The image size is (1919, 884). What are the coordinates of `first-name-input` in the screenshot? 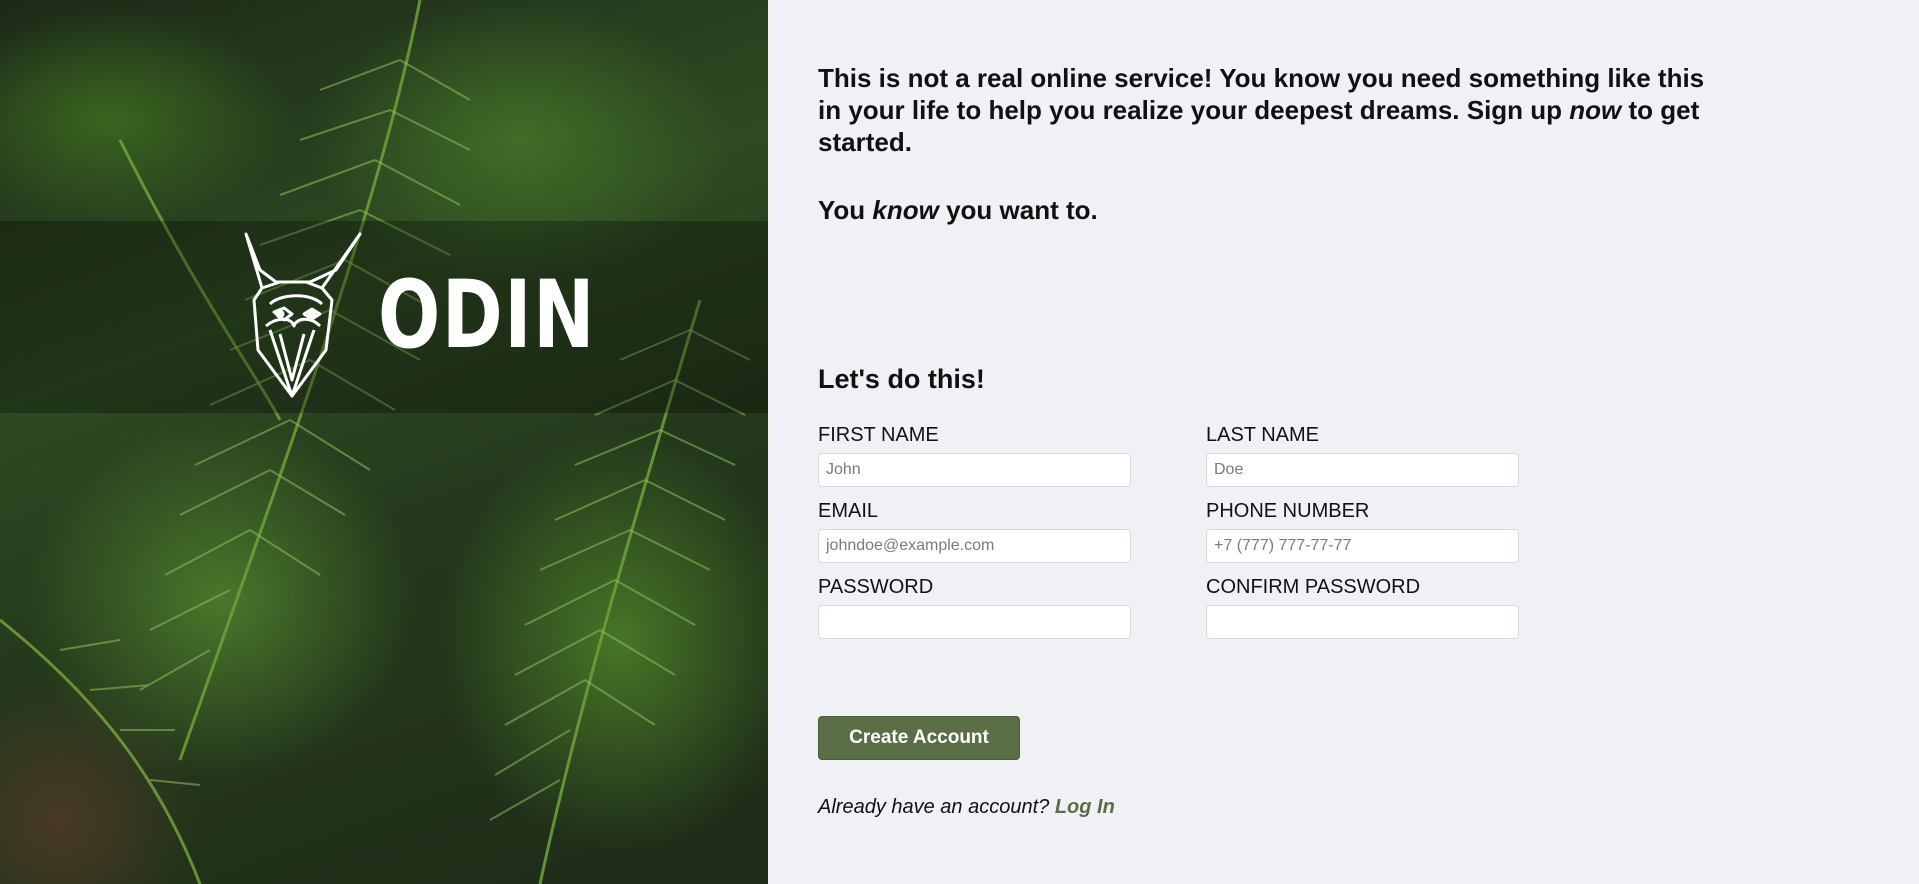 It's located at (974, 470).